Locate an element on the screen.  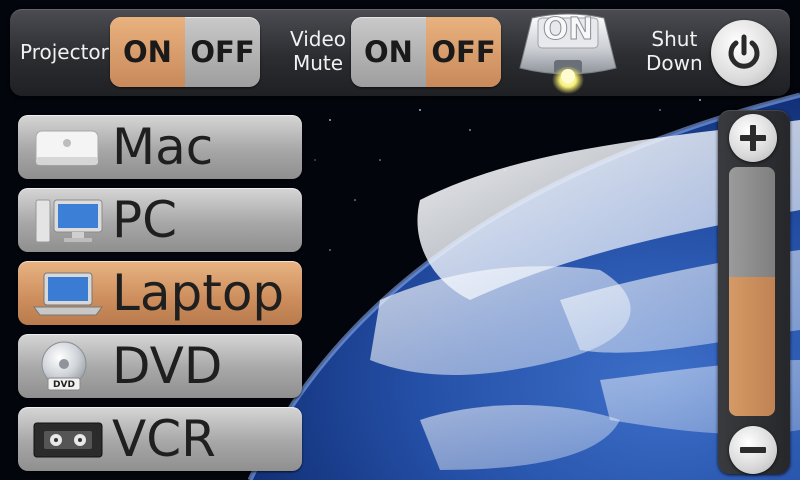
video-mute-toggle: ON OFF is located at coordinates (426, 52).